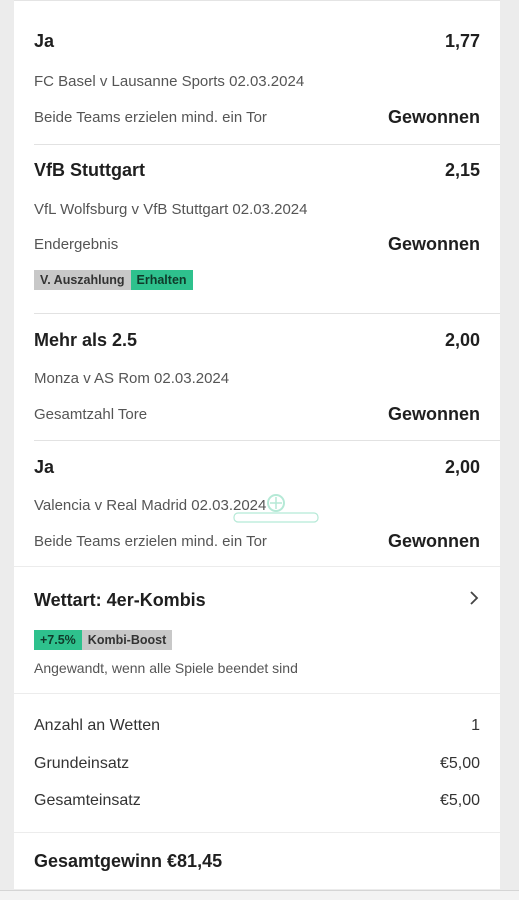  I want to click on selection-market: Endergebnis, so click(76, 244).